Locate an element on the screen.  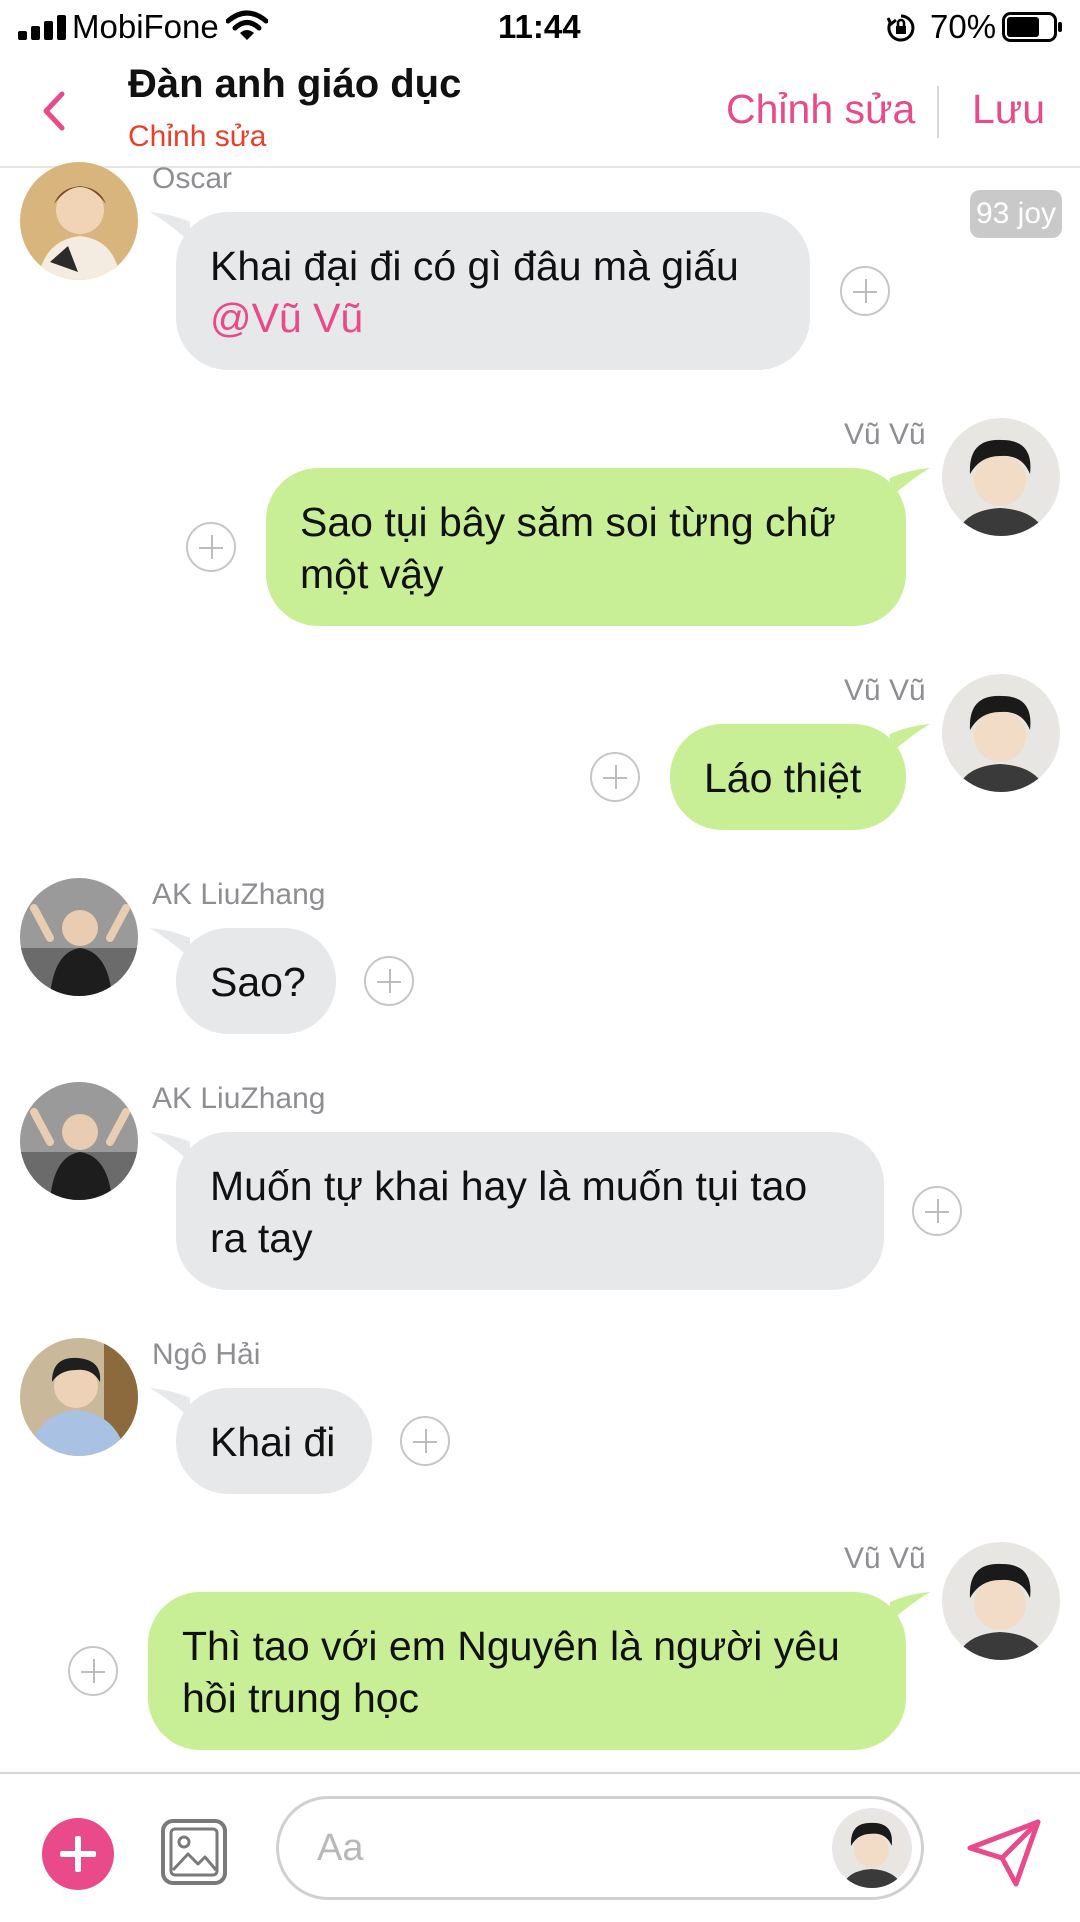
message-bubble: Láo thiệt is located at coordinates (788, 777).